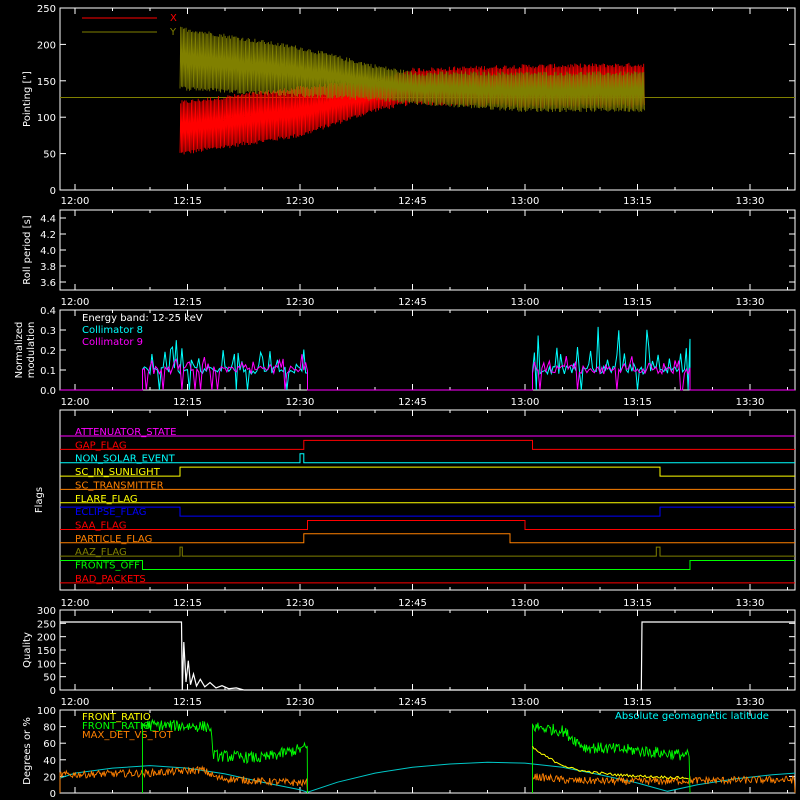  What do you see at coordinates (48, 371) in the screenshot?
I see `y-tick-label: 0.1` at bounding box center [48, 371].